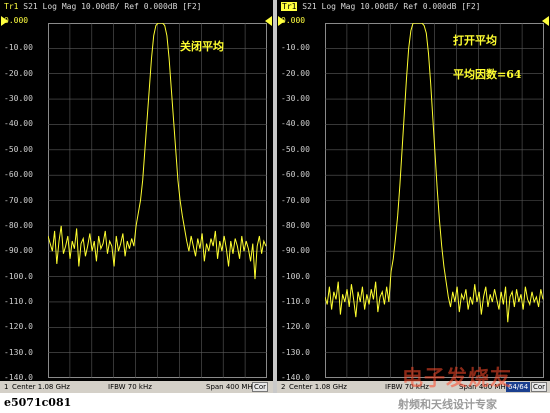  Describe the element at coordinates (130, 387) in the screenshot. I see `ifbw: IFBW 70 kHz` at that location.